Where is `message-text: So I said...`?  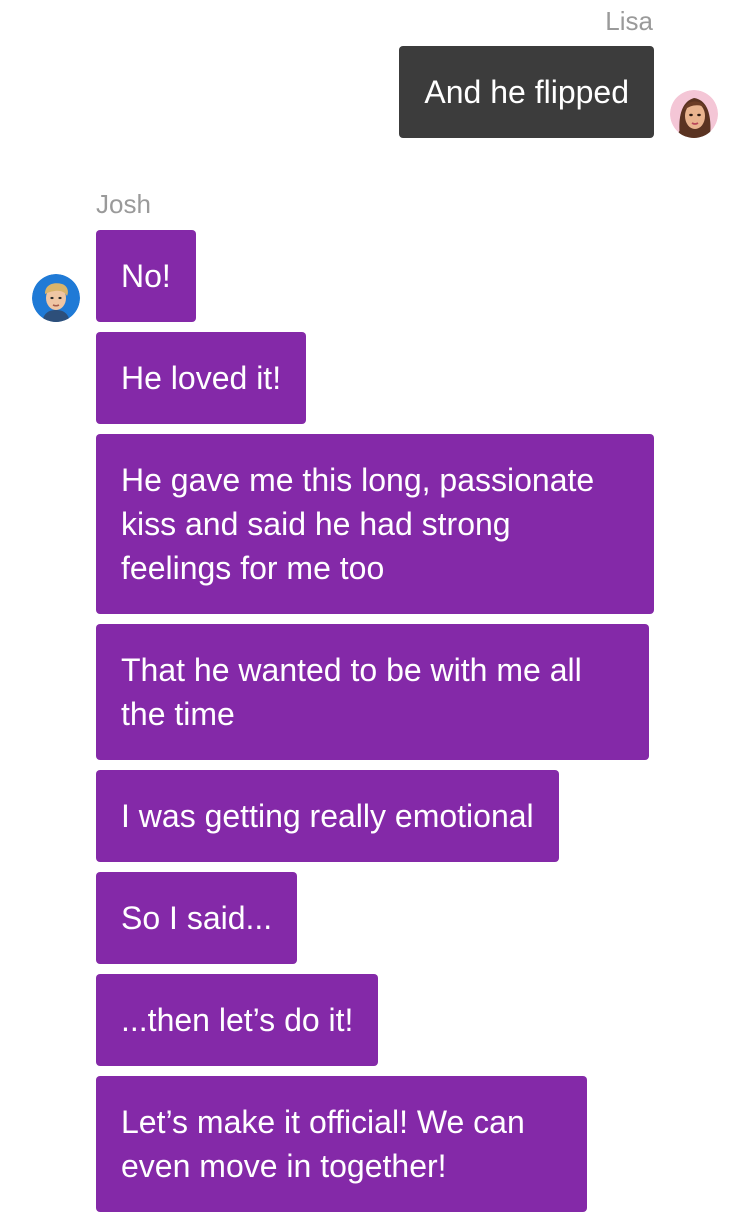
message-text: So I said... is located at coordinates (197, 918).